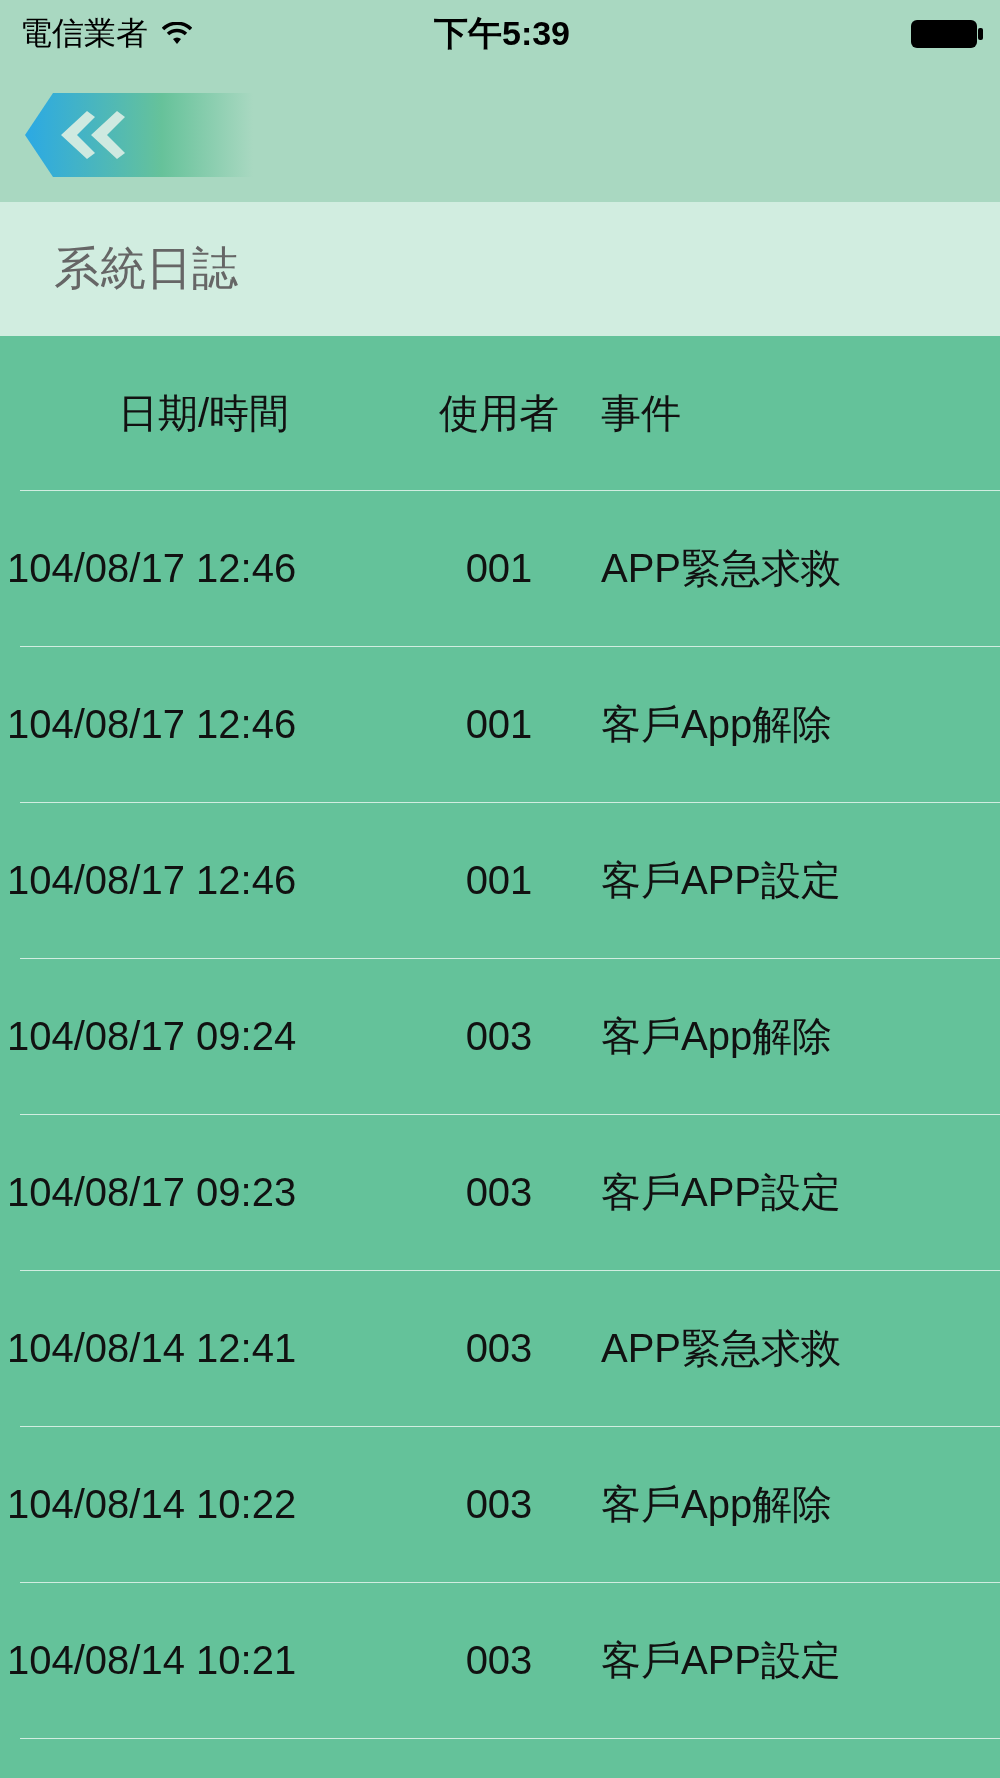  What do you see at coordinates (177, 34) in the screenshot?
I see `wifi-icon` at bounding box center [177, 34].